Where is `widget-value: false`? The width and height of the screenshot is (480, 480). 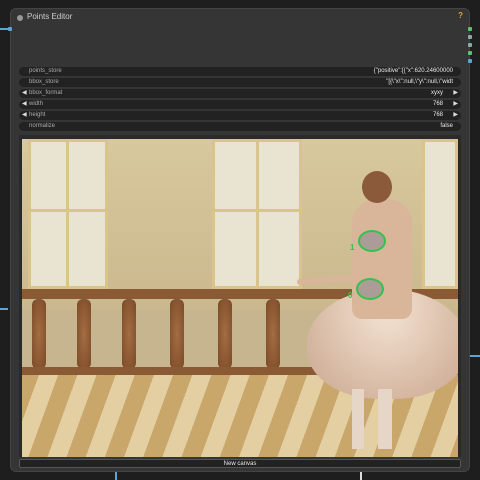 widget-value: false is located at coordinates (446, 126).